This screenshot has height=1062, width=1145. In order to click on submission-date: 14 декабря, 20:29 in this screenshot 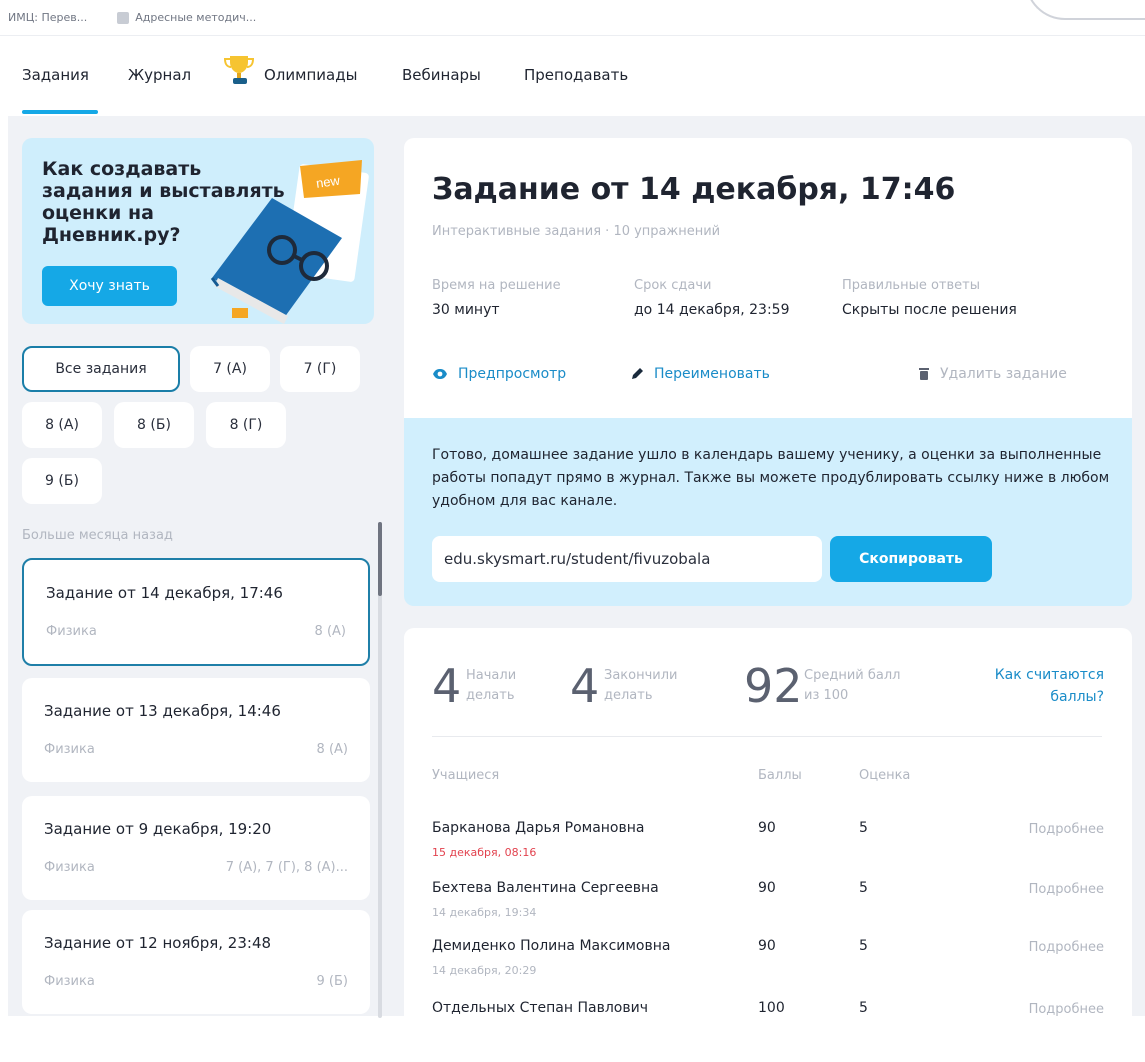, I will do `click(484, 970)`.